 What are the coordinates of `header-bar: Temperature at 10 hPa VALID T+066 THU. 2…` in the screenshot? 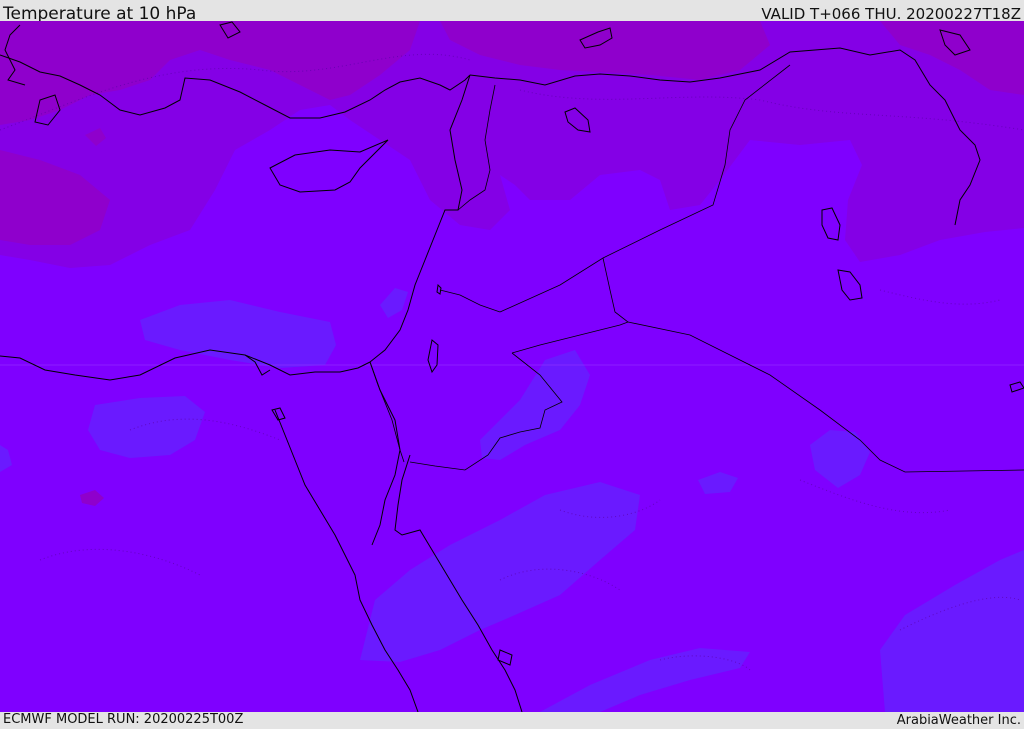 It's located at (512, 12).